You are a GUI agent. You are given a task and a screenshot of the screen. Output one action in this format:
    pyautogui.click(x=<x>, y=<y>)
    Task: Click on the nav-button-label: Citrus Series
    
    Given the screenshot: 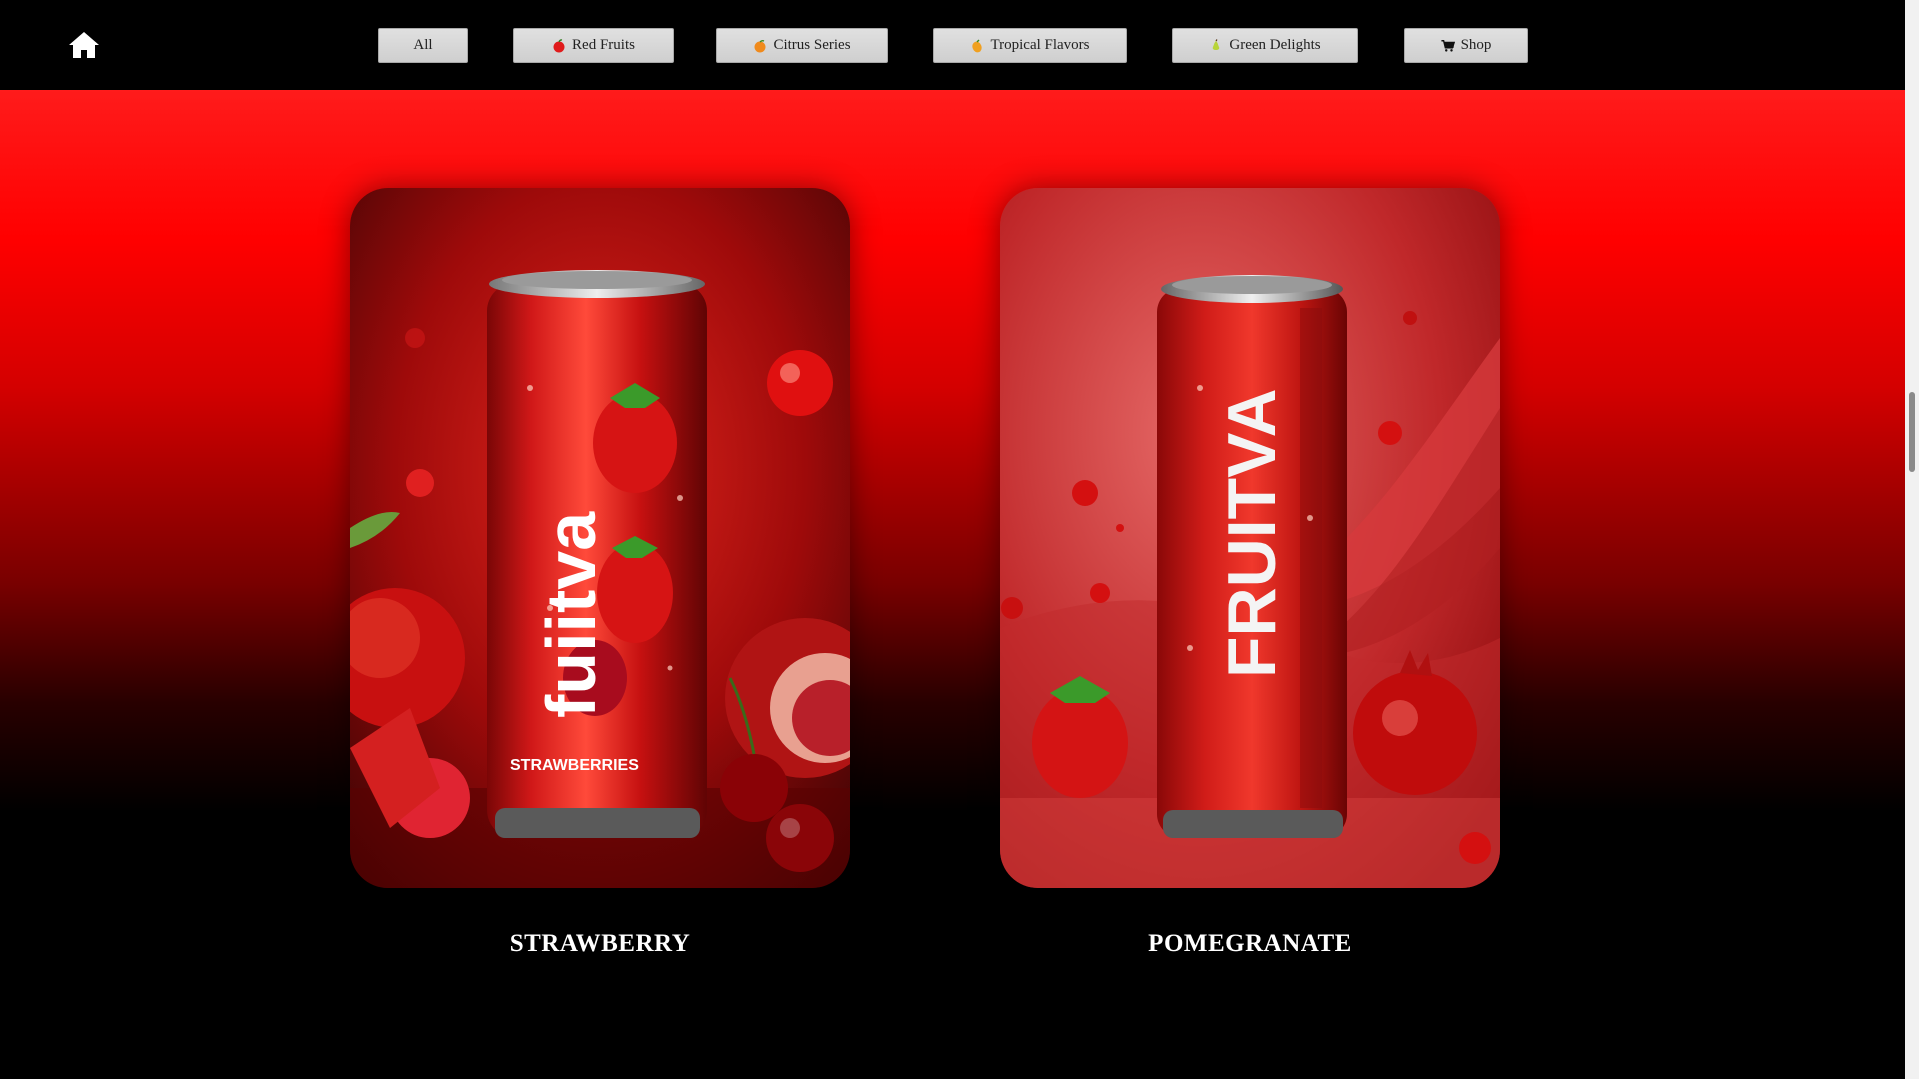 What is the action you would take?
    pyautogui.click(x=812, y=45)
    